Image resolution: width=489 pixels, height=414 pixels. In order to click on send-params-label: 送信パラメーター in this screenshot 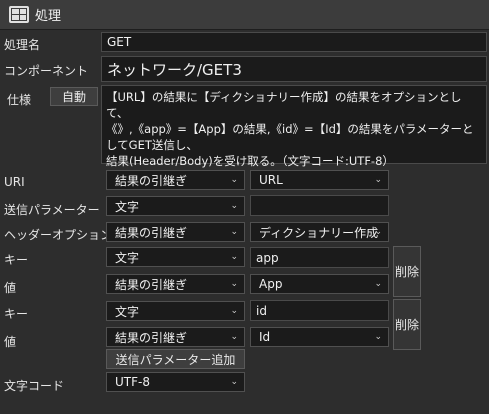, I will do `click(52, 210)`.